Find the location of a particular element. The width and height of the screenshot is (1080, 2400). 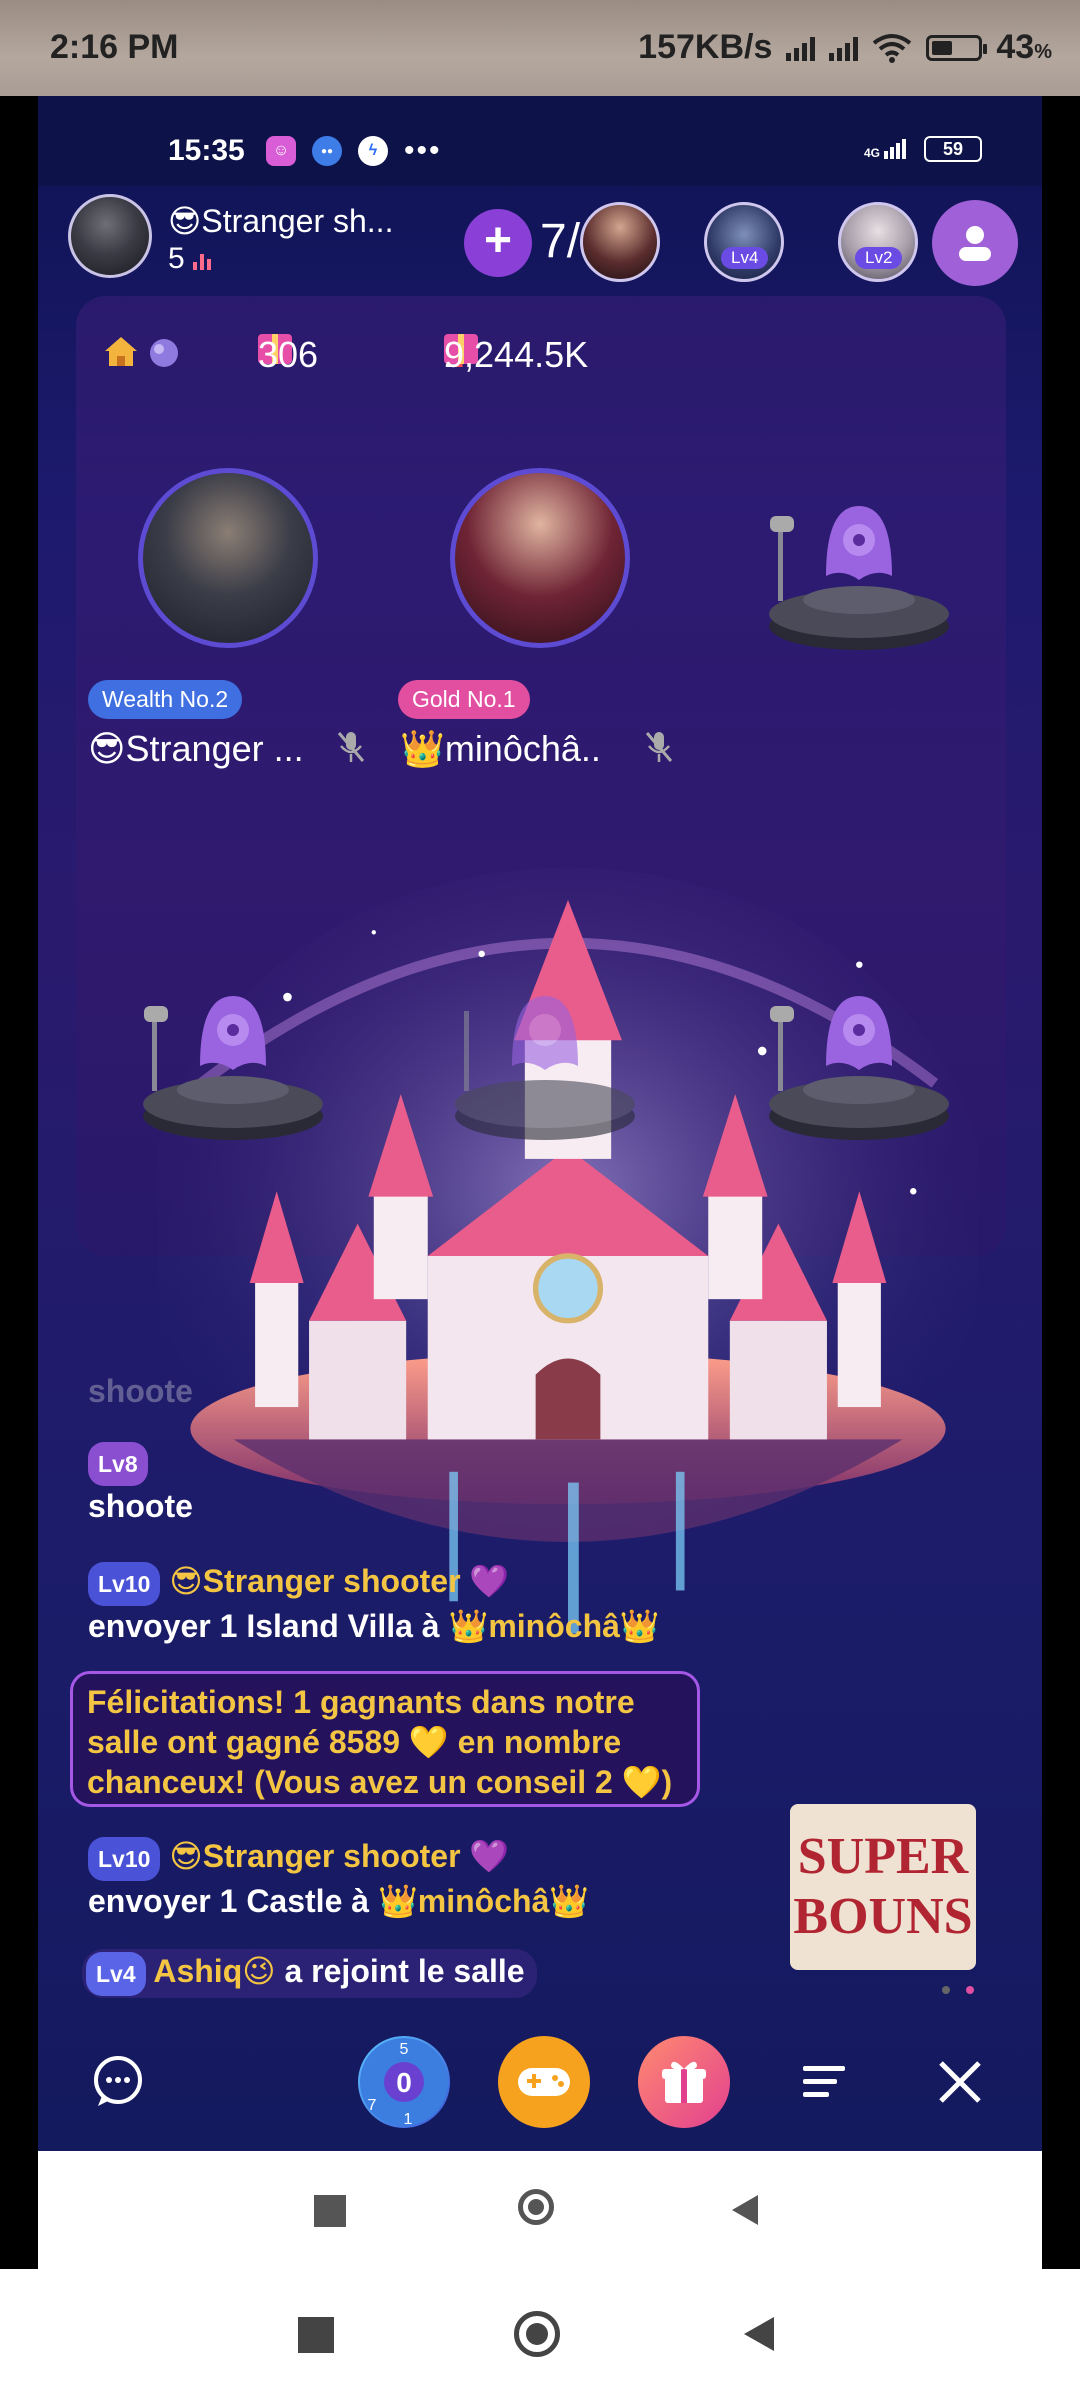

inner-nav-bar is located at coordinates (540, 2210).